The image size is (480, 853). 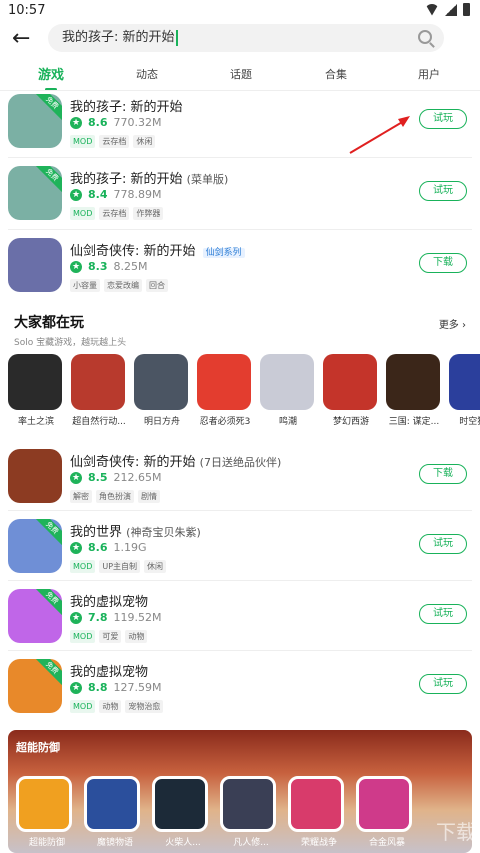 I want to click on app-tags: MOD UP主自制 休闲, so click(x=118, y=566).